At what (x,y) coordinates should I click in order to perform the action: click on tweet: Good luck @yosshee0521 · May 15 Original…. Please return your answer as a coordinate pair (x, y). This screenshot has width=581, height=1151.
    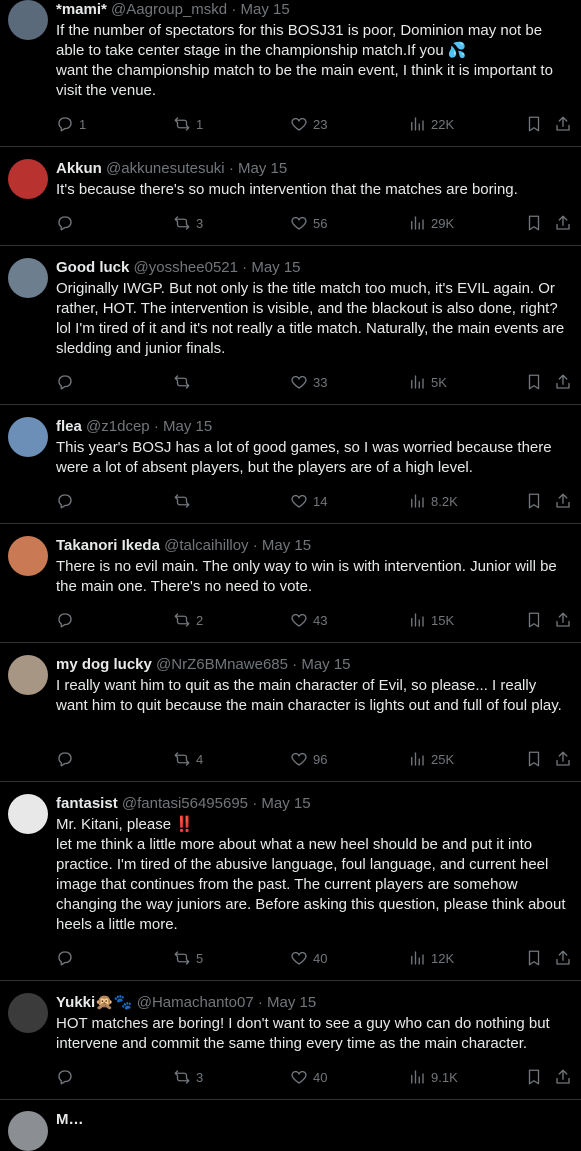
    Looking at the image, I should click on (290, 325).